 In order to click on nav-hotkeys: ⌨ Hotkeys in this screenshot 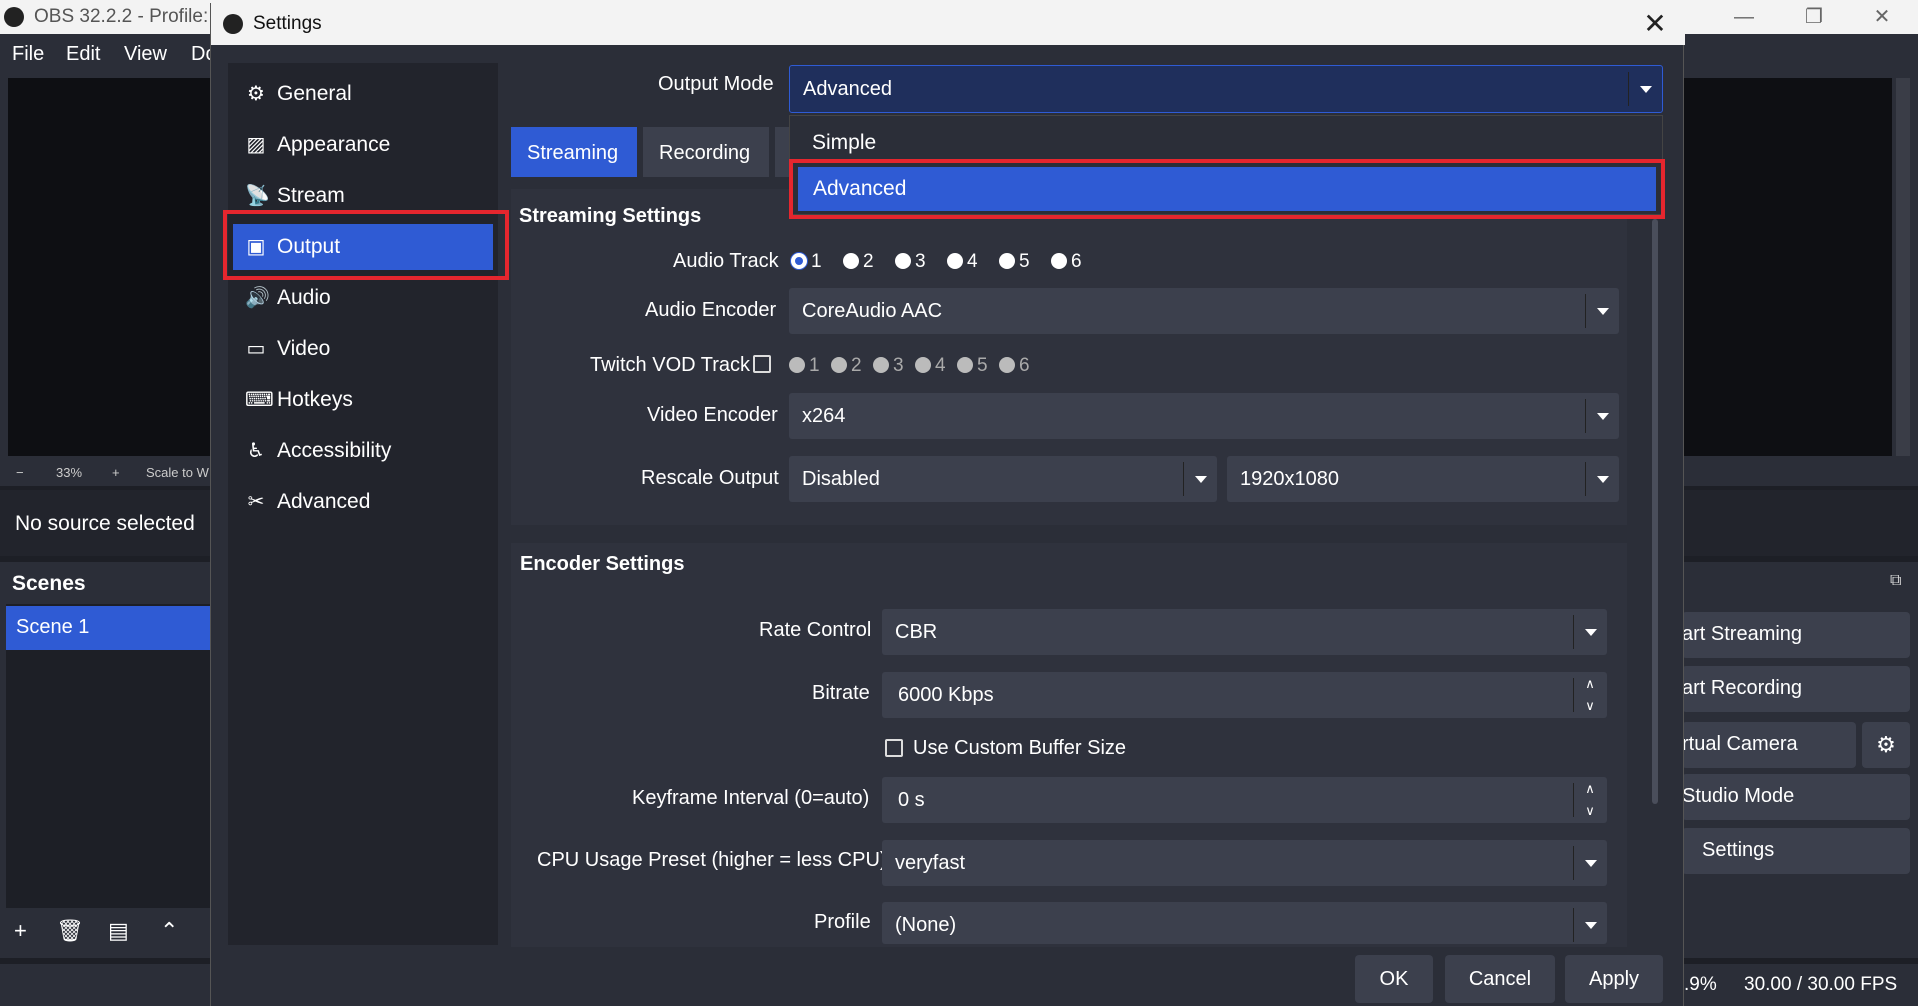, I will do `click(363, 400)`.